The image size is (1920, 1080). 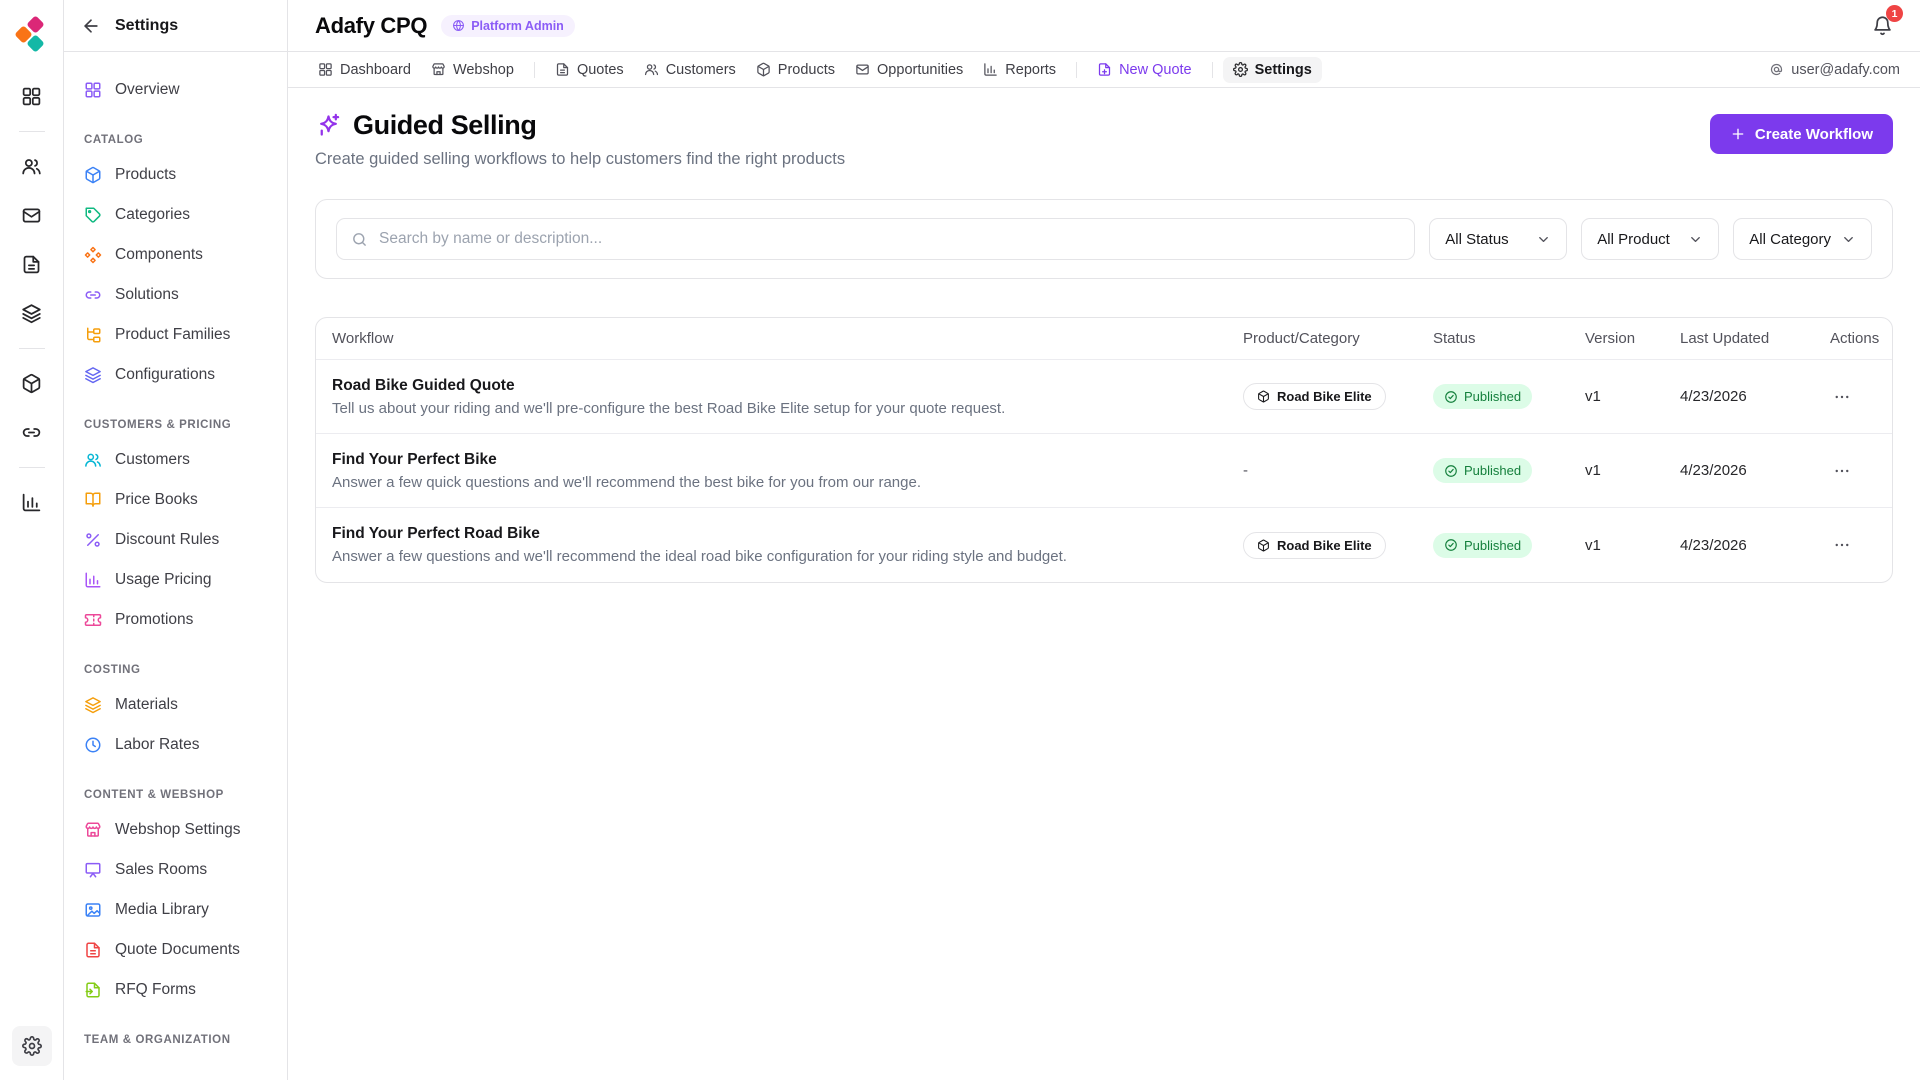 I want to click on filter-dropdown-label: All Product, so click(x=1633, y=239).